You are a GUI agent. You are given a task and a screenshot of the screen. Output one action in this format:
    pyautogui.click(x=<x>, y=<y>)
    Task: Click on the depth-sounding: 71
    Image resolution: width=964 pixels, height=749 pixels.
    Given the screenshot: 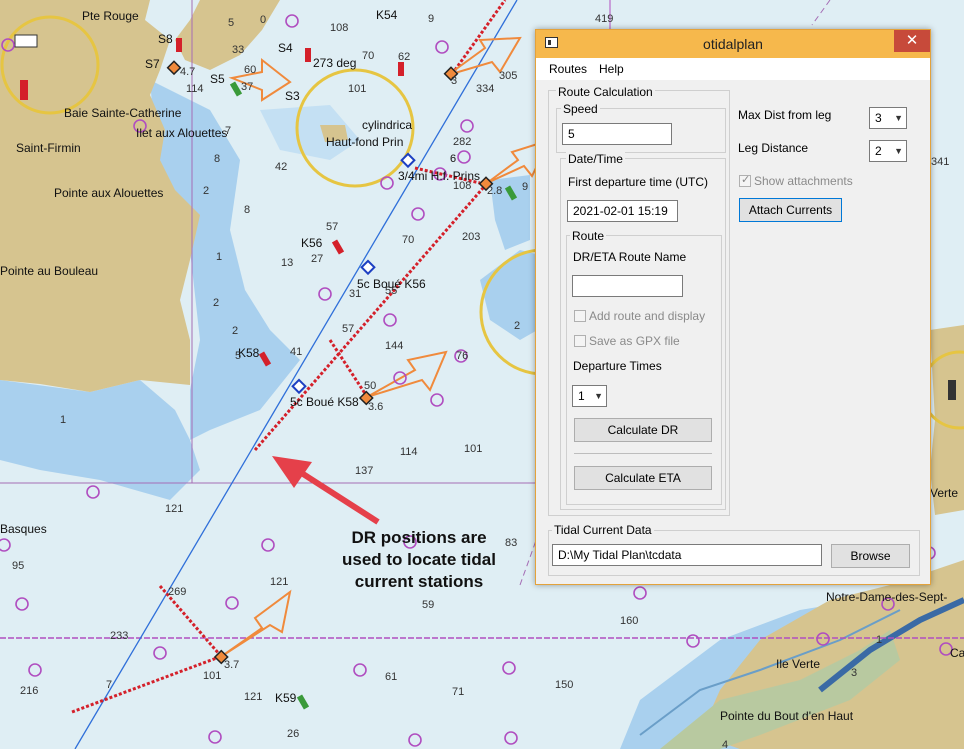 What is the action you would take?
    pyautogui.click(x=458, y=692)
    